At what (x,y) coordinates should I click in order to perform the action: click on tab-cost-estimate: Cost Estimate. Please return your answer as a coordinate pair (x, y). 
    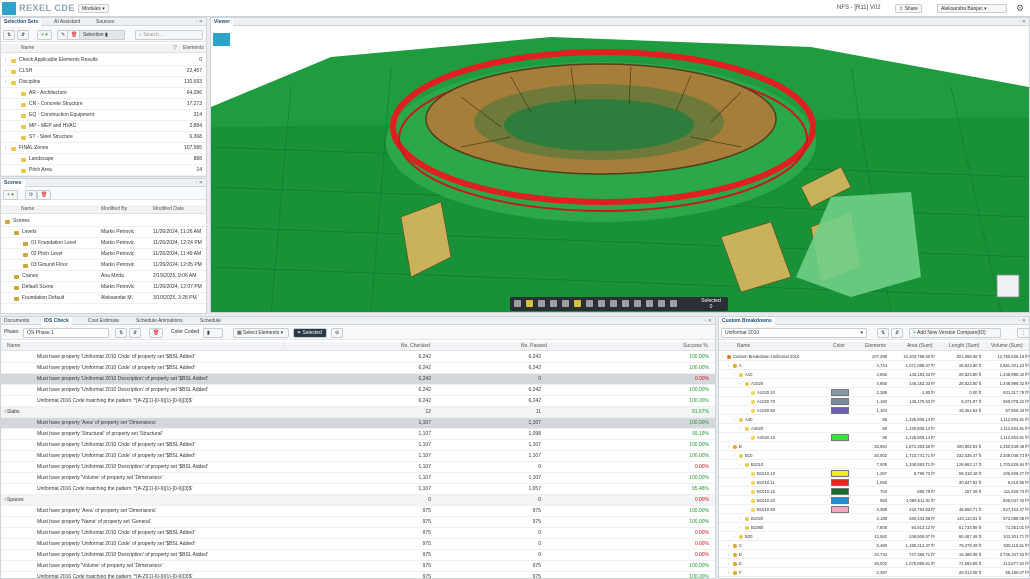
    Looking at the image, I should click on (103, 321).